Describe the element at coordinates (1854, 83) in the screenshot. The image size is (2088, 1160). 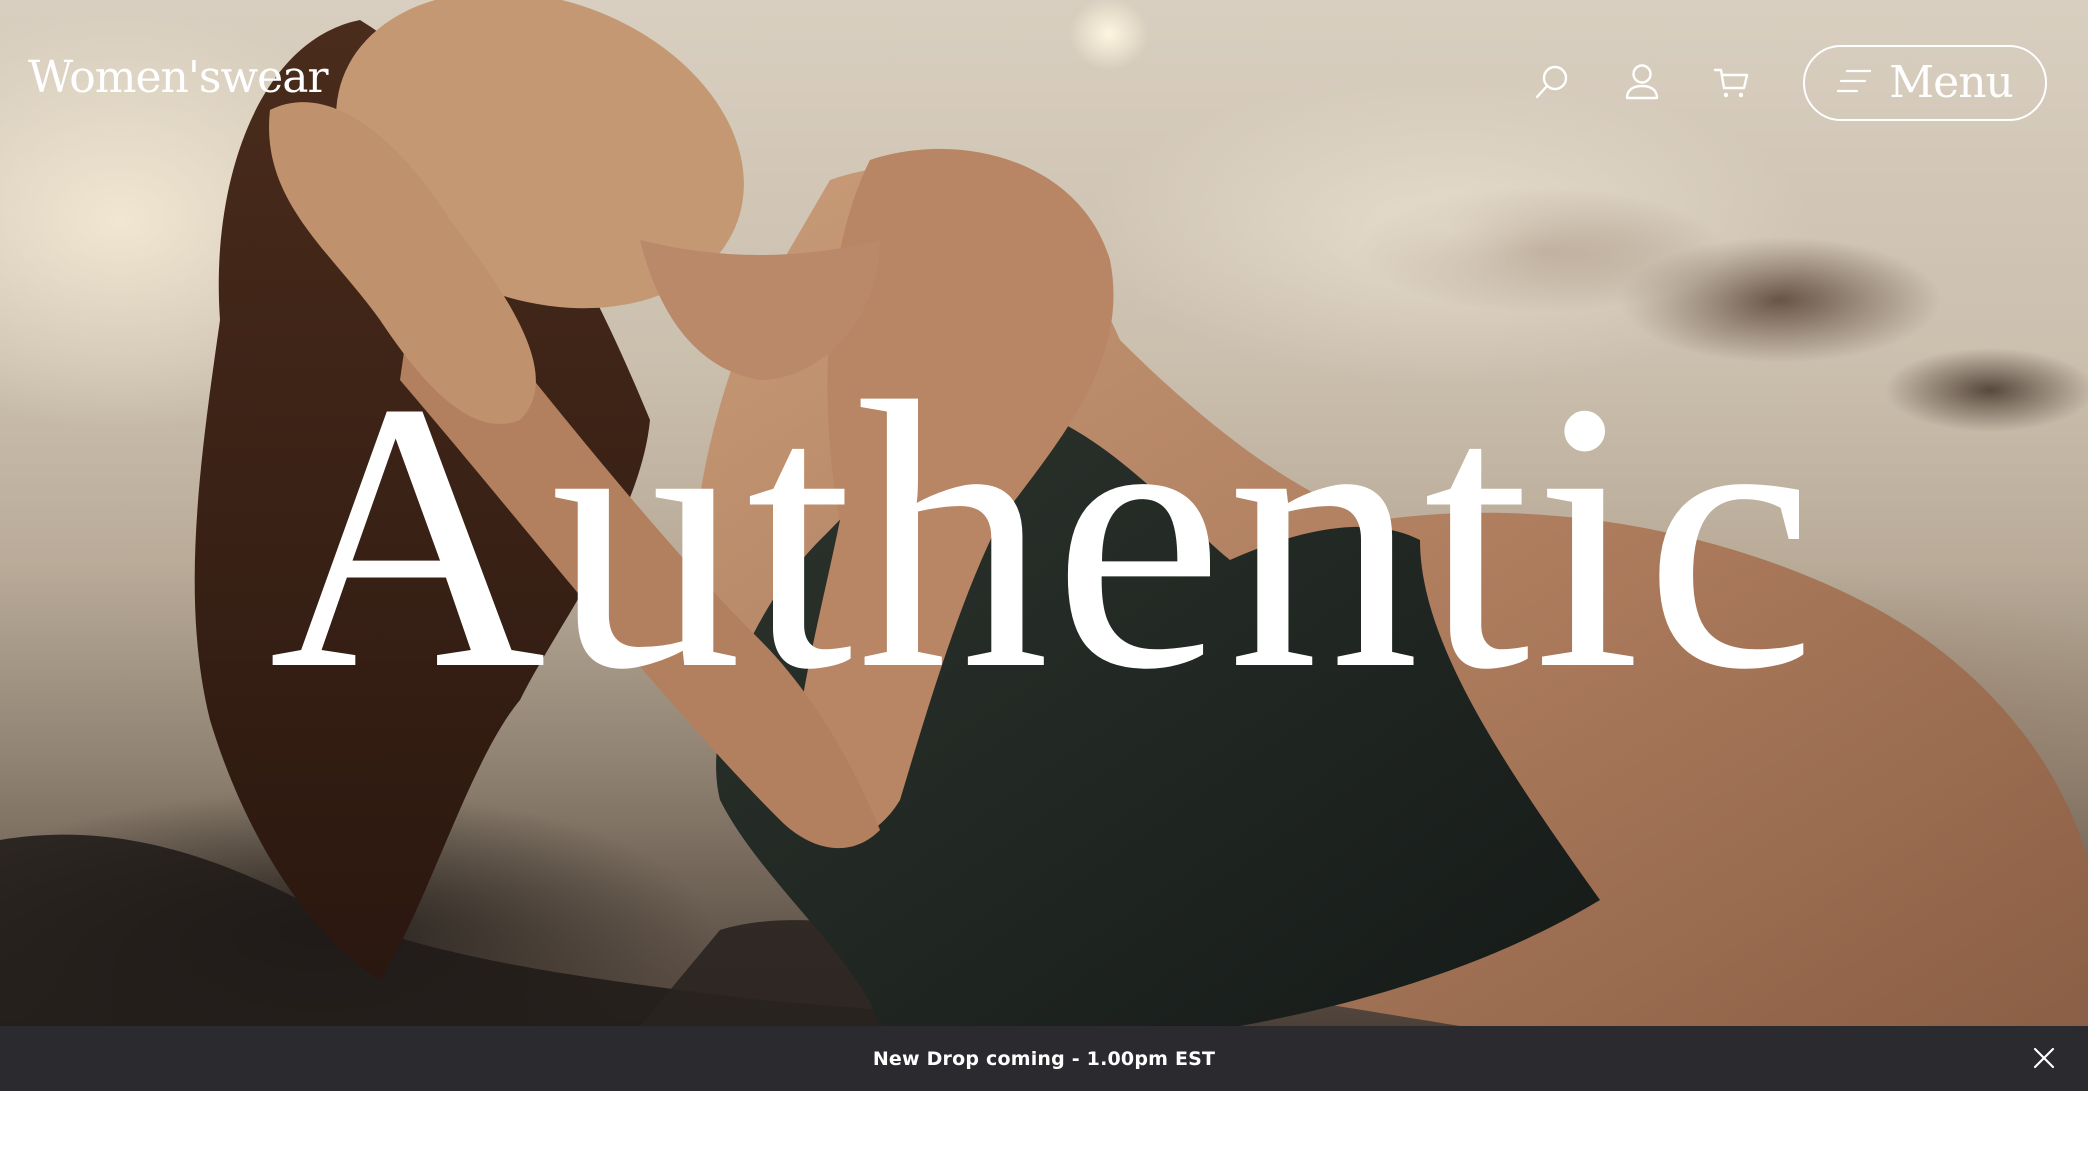
I see `menu-lines-icon` at that location.